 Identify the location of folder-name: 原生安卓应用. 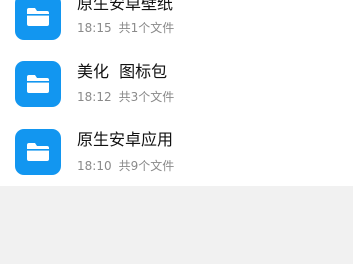
(125, 139).